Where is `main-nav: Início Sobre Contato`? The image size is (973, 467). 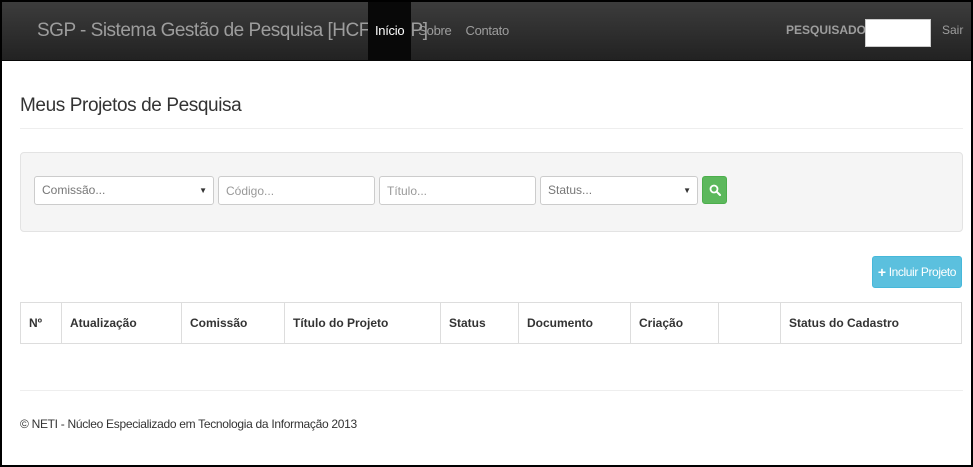
main-nav: Início Sobre Contato is located at coordinates (442, 31).